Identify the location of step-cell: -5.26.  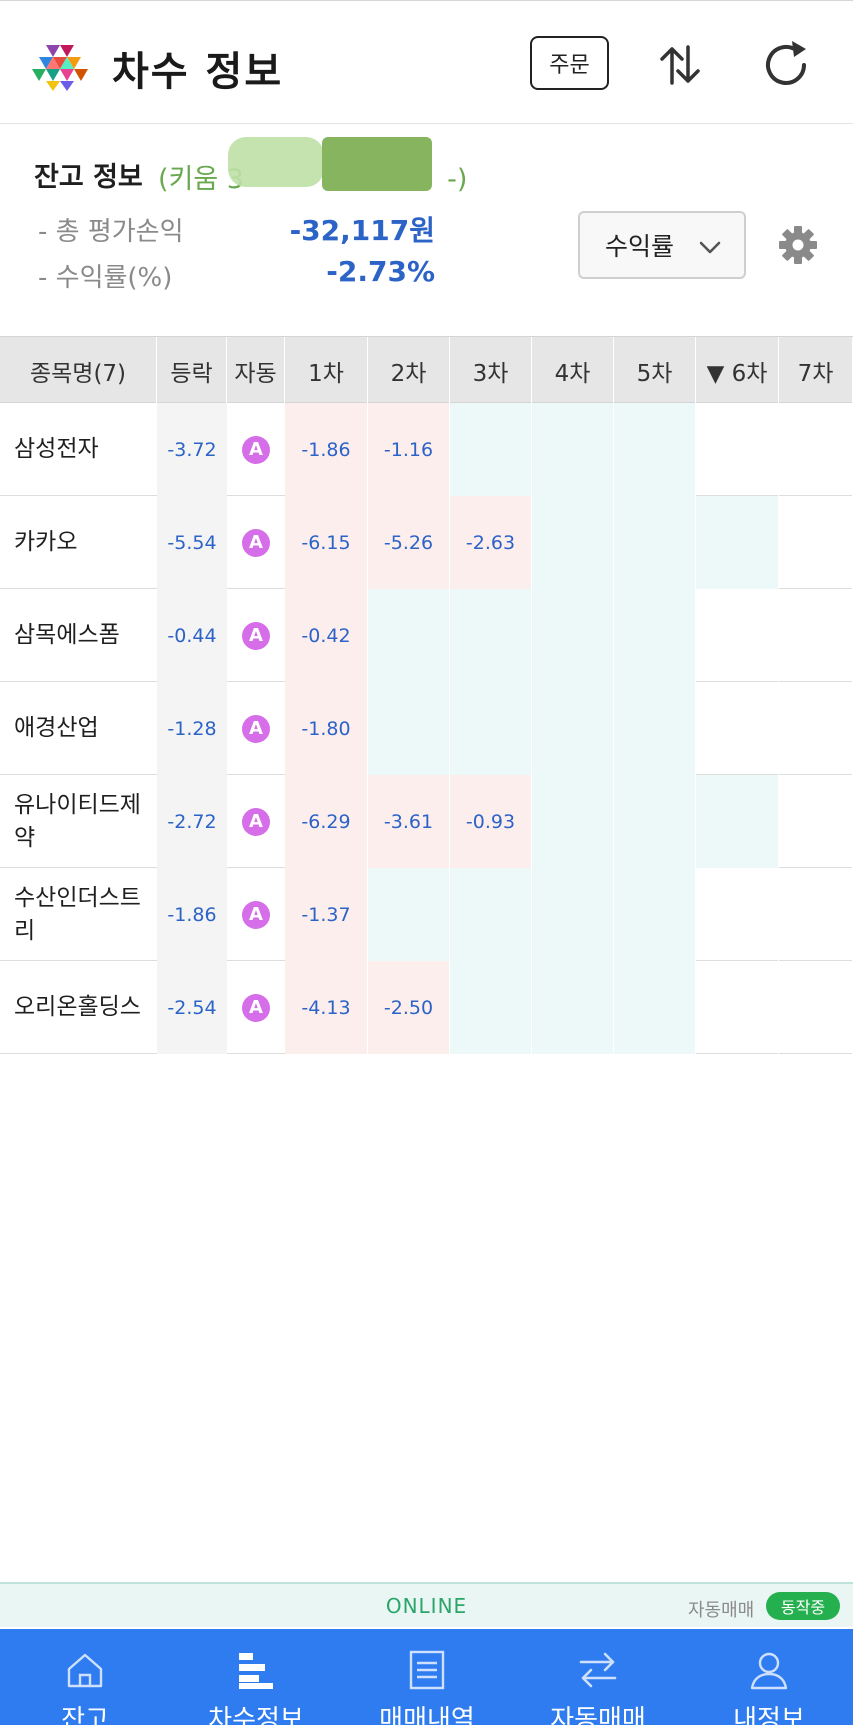
(409, 542).